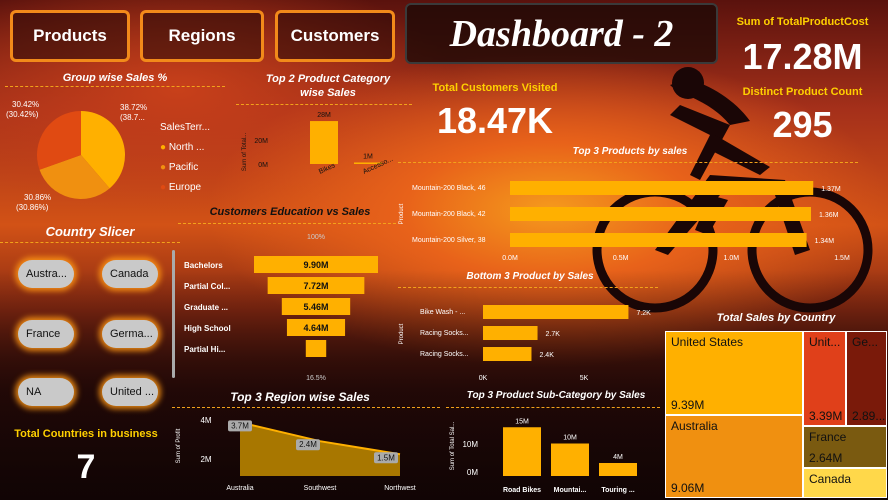 The width and height of the screenshot is (888, 500). What do you see at coordinates (26, 104) in the screenshot?
I see `pie-label-europe: 30.42%` at bounding box center [26, 104].